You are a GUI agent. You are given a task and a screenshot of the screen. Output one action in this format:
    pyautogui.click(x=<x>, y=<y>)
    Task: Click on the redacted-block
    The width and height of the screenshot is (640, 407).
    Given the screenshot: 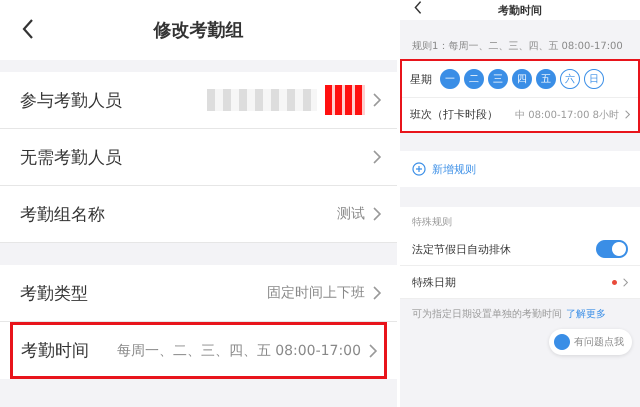 What is the action you would take?
    pyautogui.click(x=345, y=100)
    